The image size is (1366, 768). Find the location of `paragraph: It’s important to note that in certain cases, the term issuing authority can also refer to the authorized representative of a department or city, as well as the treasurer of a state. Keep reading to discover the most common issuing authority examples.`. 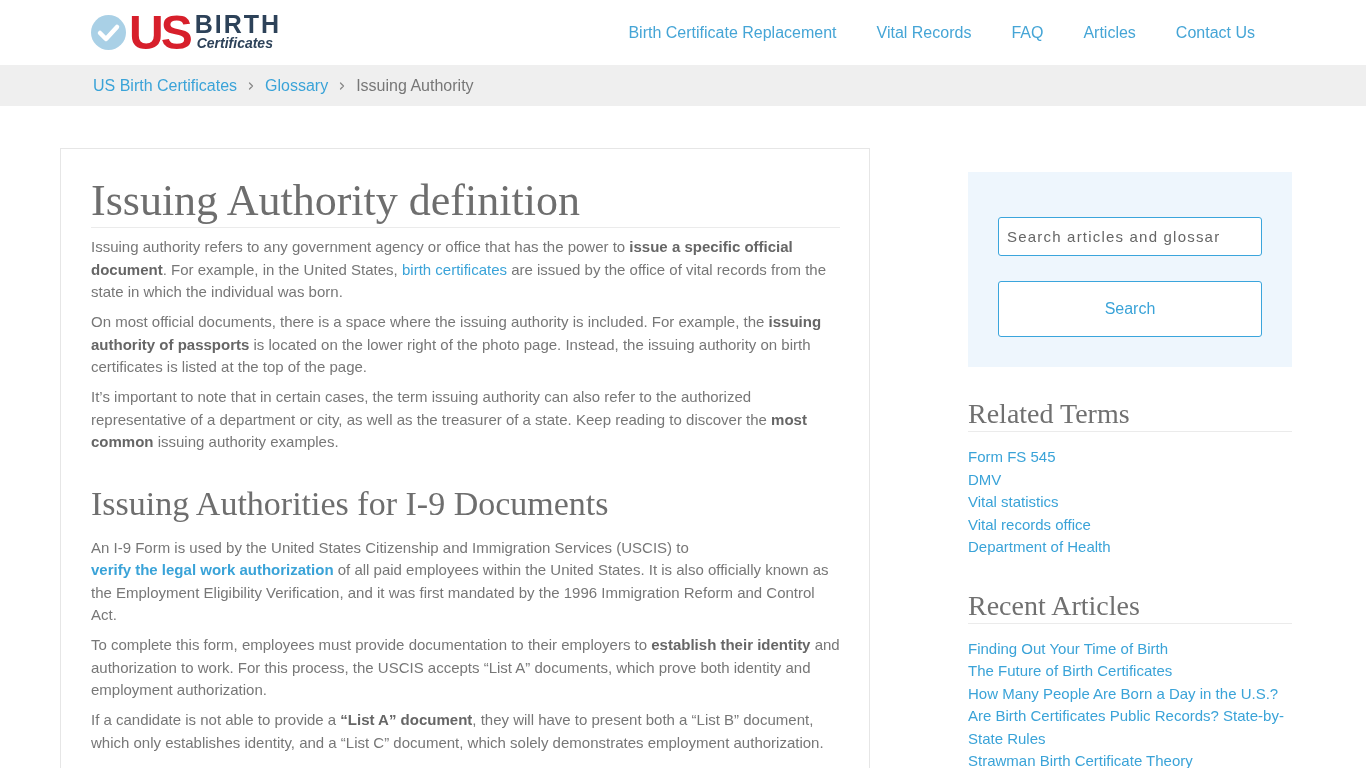

paragraph: It’s important to note that in certain cases, the term issuing authority can also refer to the authorized representative of a department or city, as well as the treasurer of a state. Keep reading to discover the most common issuing authority examples. is located at coordinates (449, 419).